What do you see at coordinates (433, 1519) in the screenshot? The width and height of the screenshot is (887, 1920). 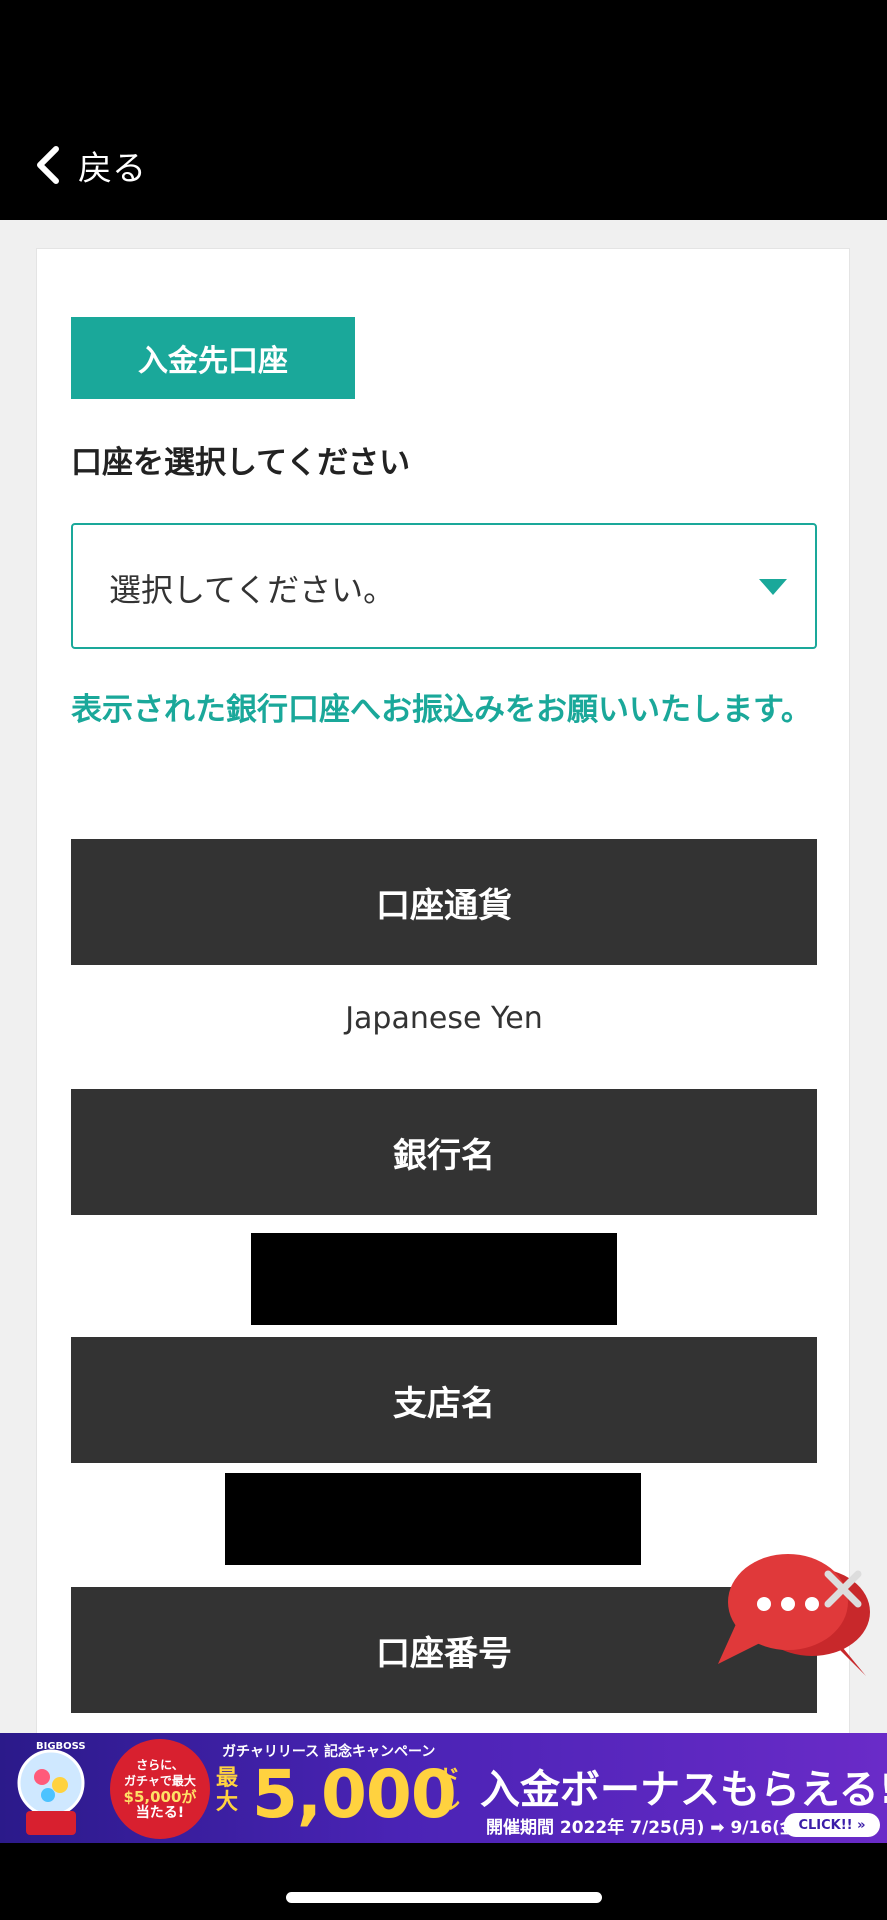 I see `branch-name-redacted` at bounding box center [433, 1519].